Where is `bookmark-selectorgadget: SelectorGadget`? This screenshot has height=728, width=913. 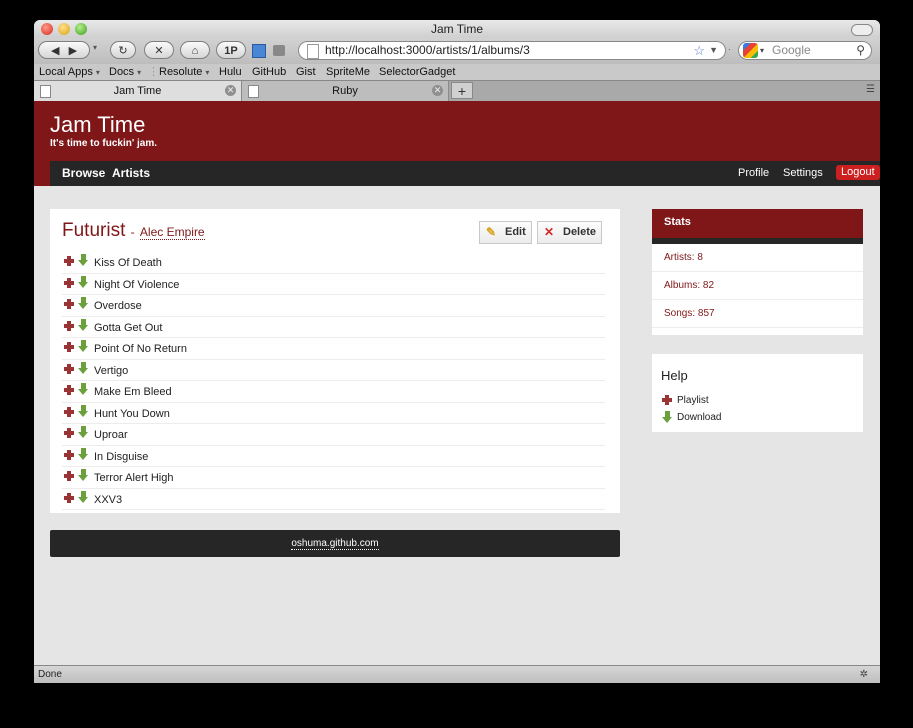 bookmark-selectorgadget: SelectorGadget is located at coordinates (417, 72).